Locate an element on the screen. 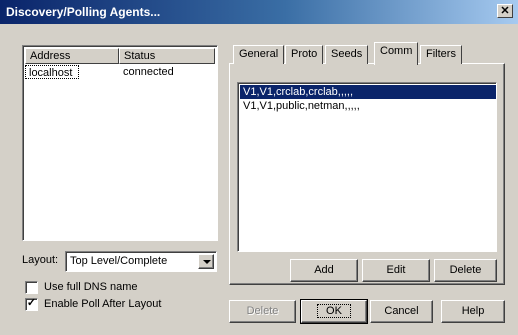 Image resolution: width=518 pixels, height=335 pixels. agents-list-header: Address Status is located at coordinates (120, 56).